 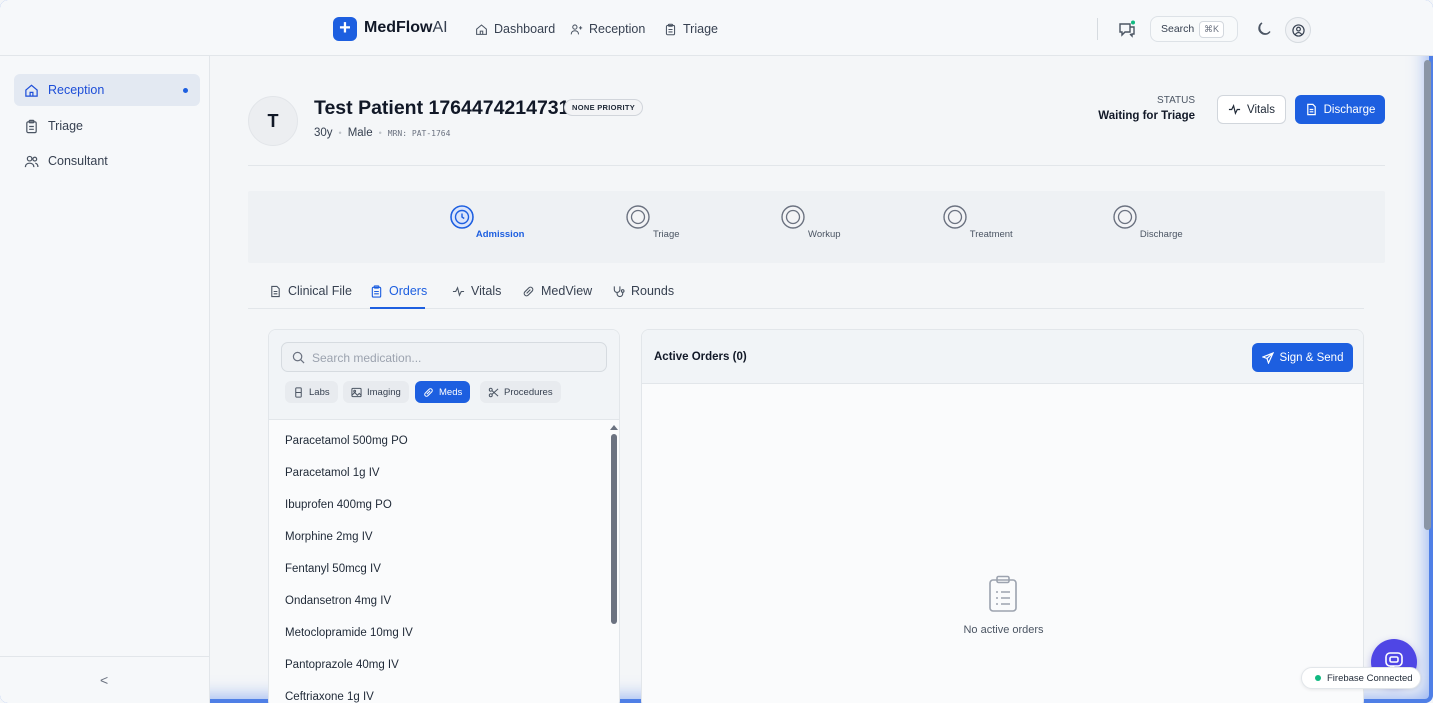 I want to click on nav-reception: Reception, so click(x=607, y=29).